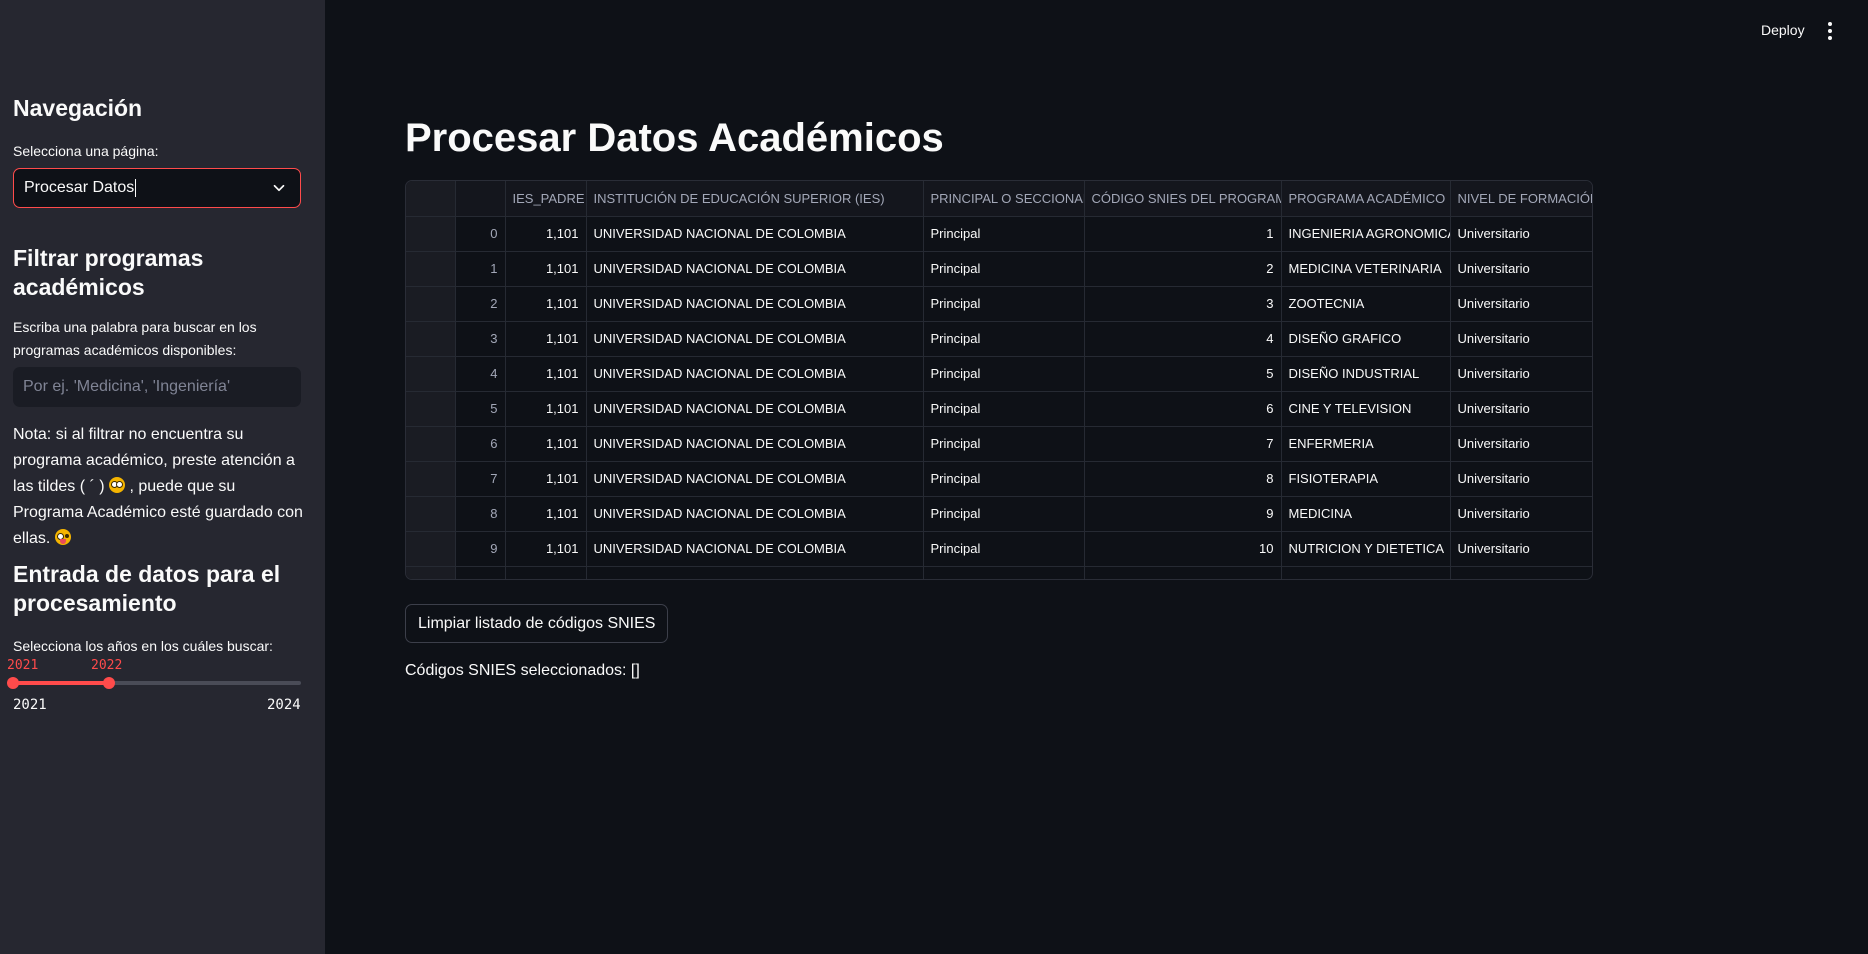  What do you see at coordinates (480, 374) in the screenshot?
I see `row-index: 4` at bounding box center [480, 374].